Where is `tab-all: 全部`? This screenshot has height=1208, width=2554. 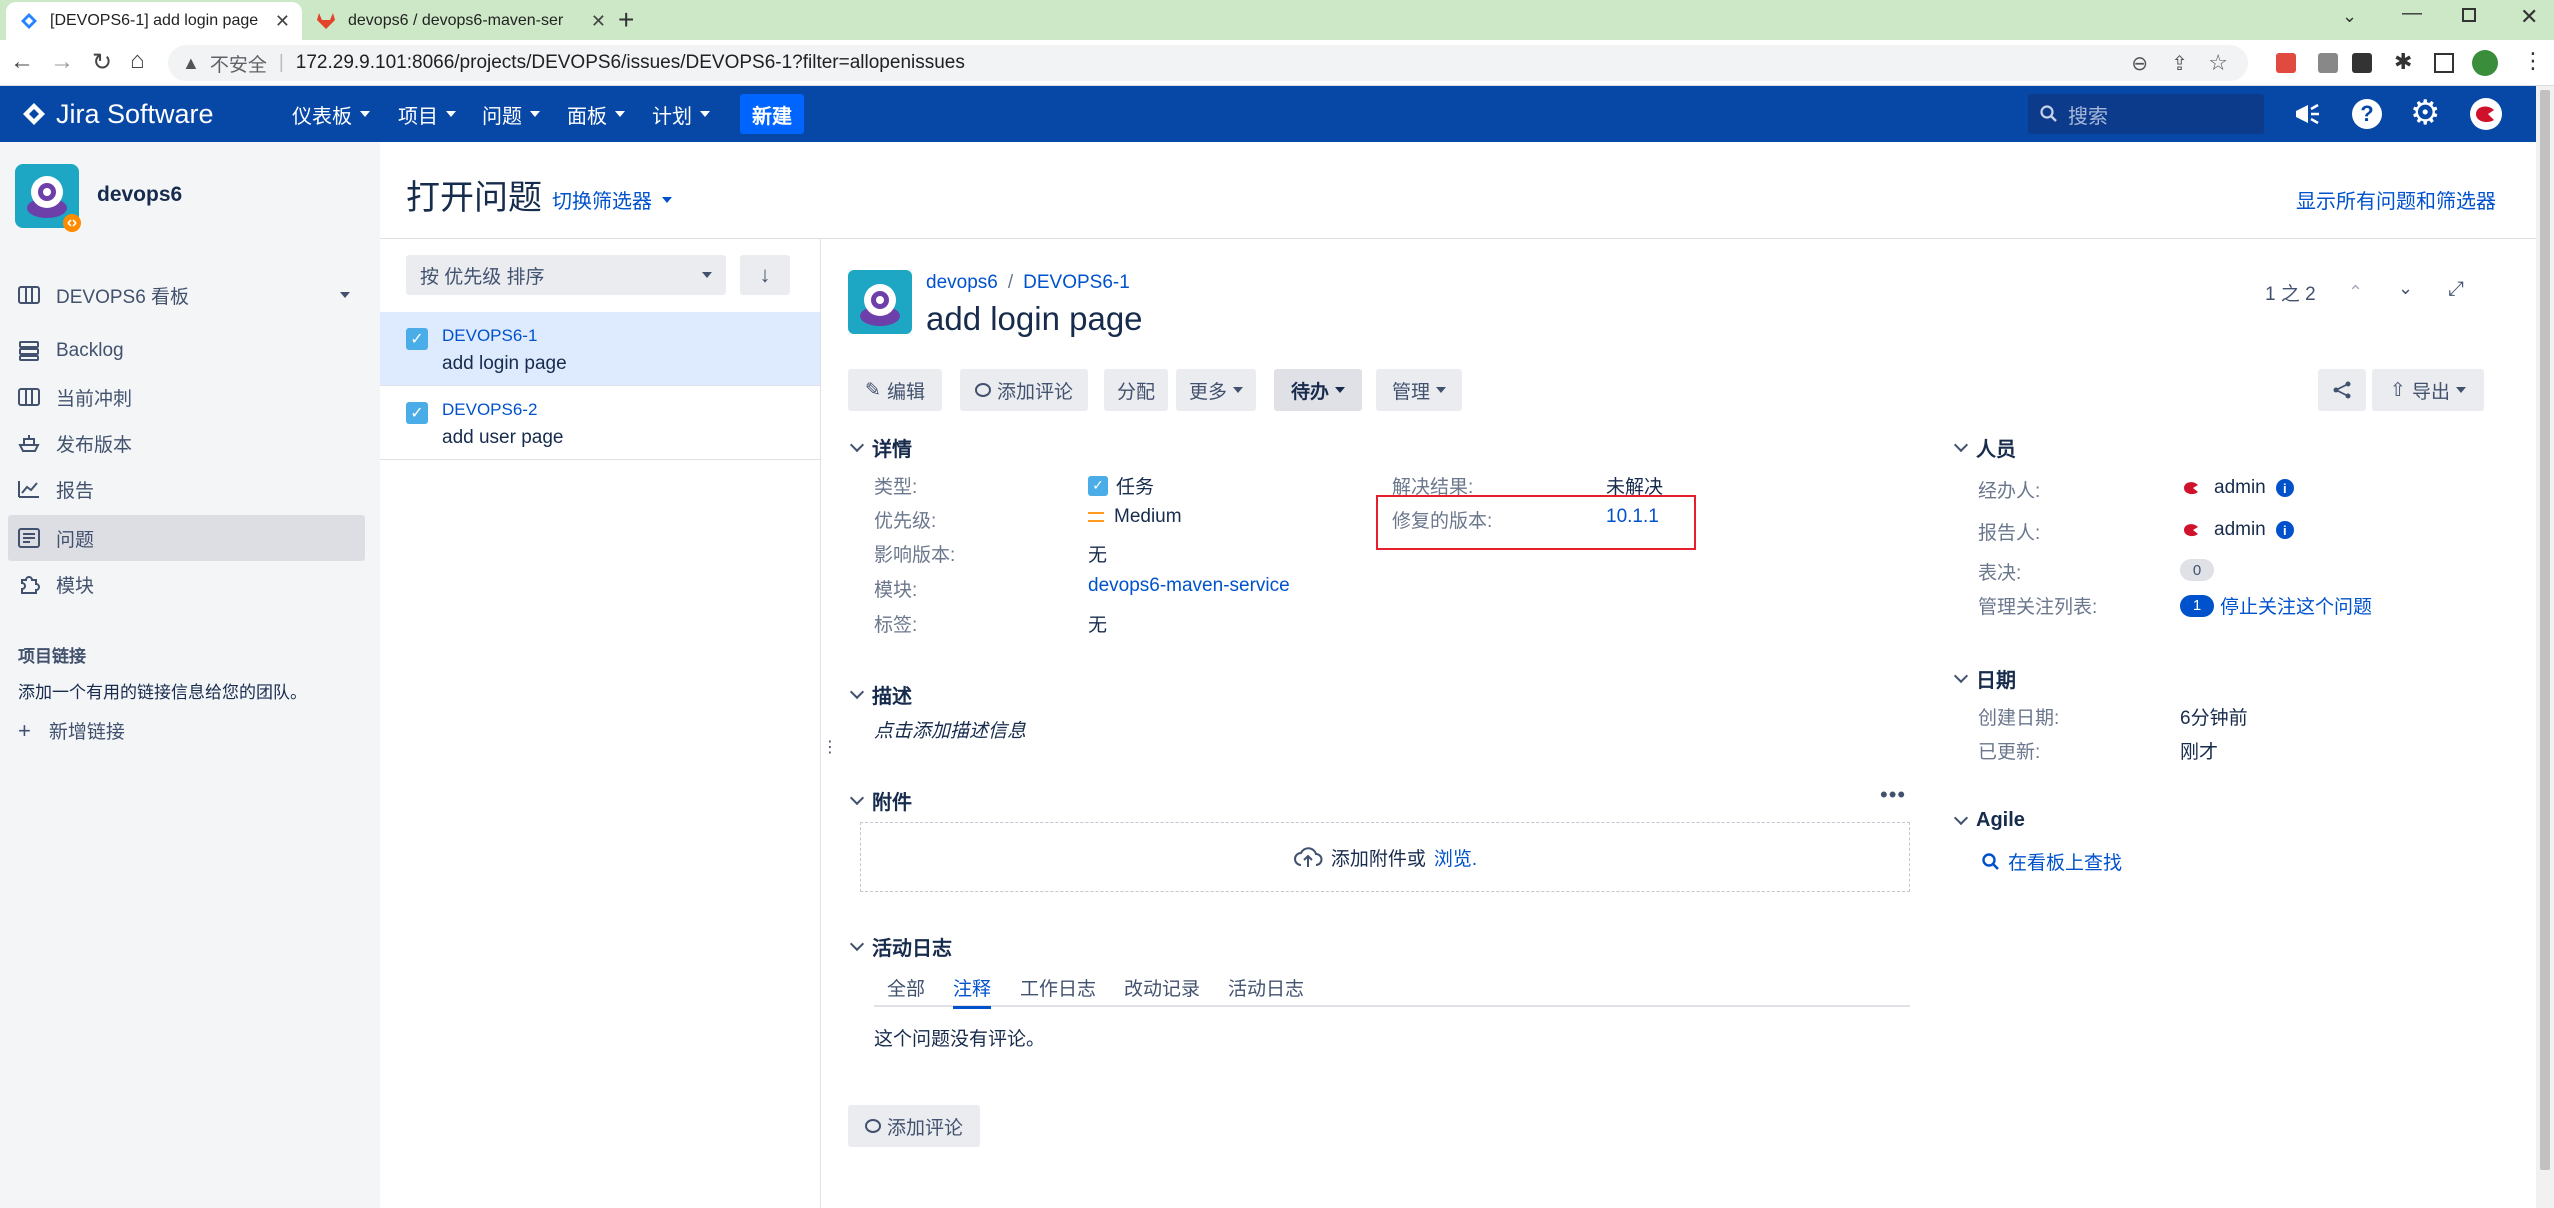
tab-all: 全部 is located at coordinates (906, 987).